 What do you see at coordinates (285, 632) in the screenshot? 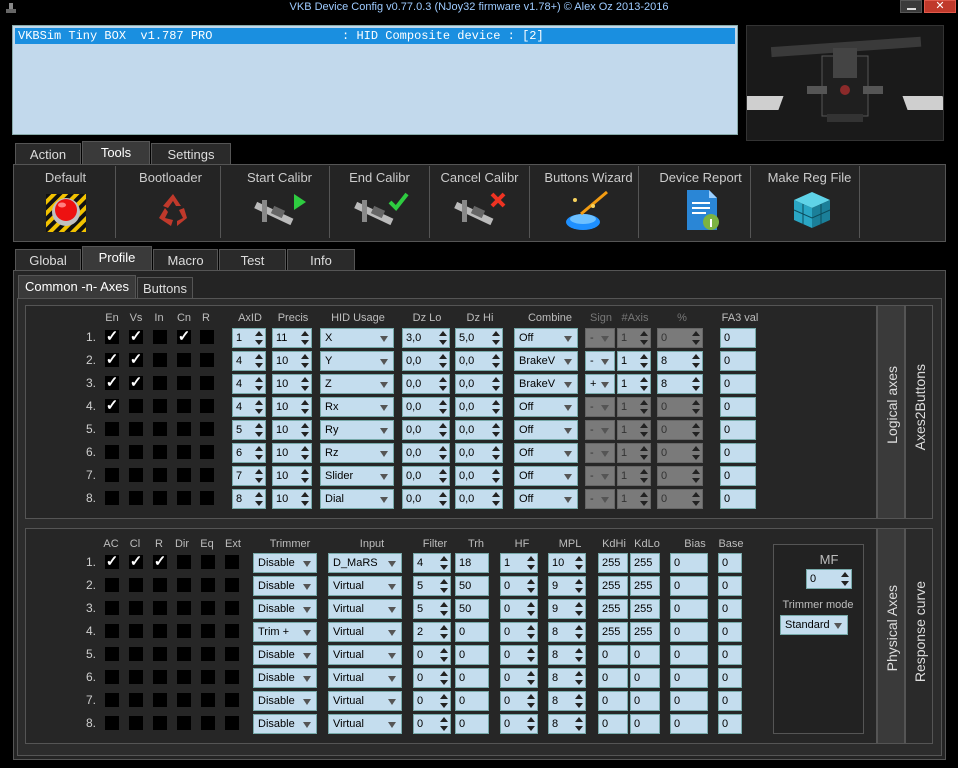
I see `trimmer-select: Trim +` at bounding box center [285, 632].